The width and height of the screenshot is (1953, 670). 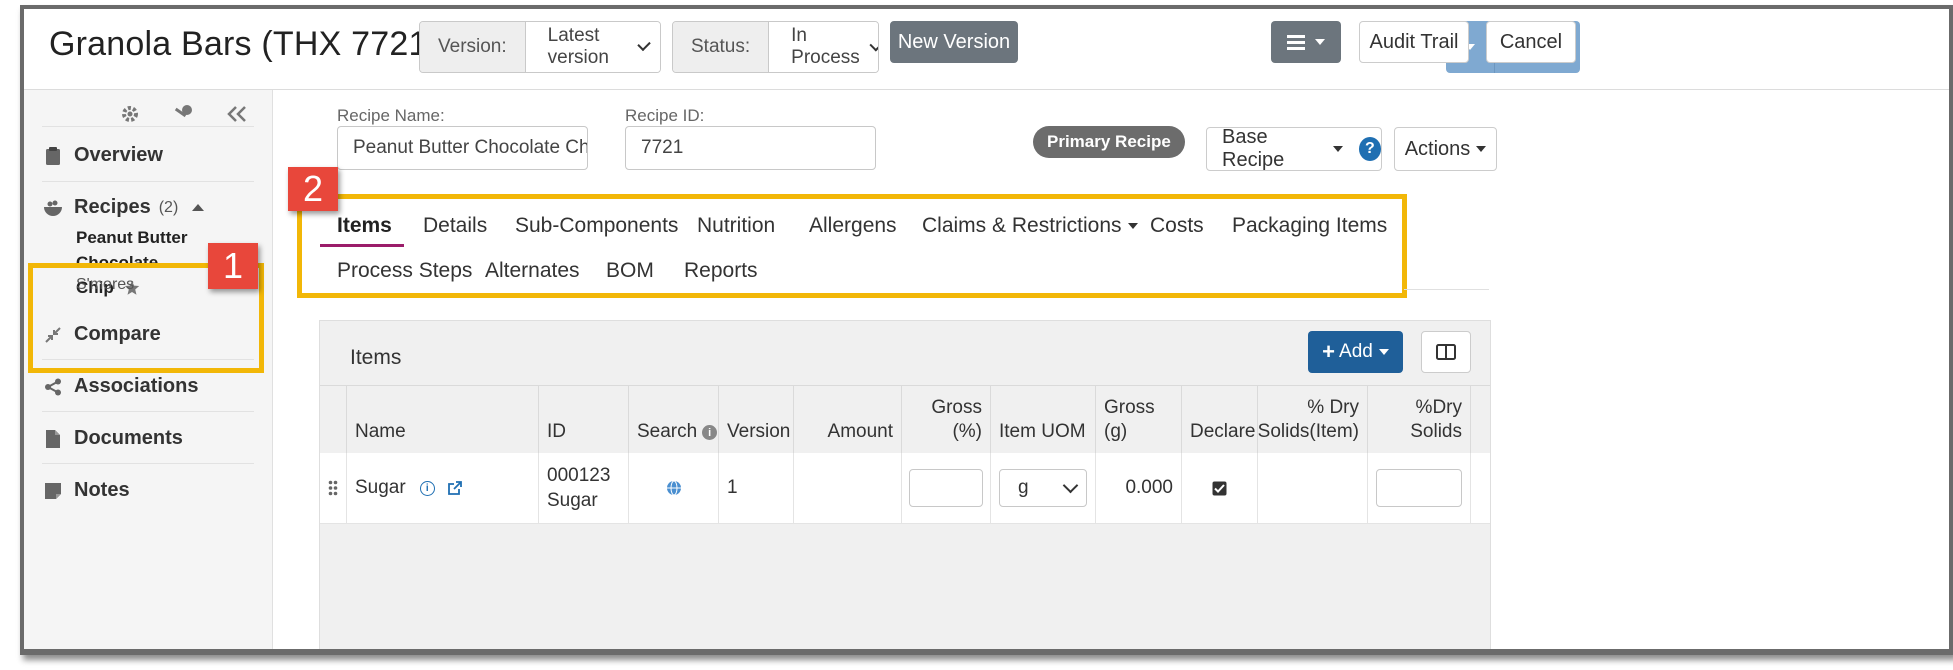 What do you see at coordinates (168, 207) in the screenshot?
I see `recipes-count: (2)` at bounding box center [168, 207].